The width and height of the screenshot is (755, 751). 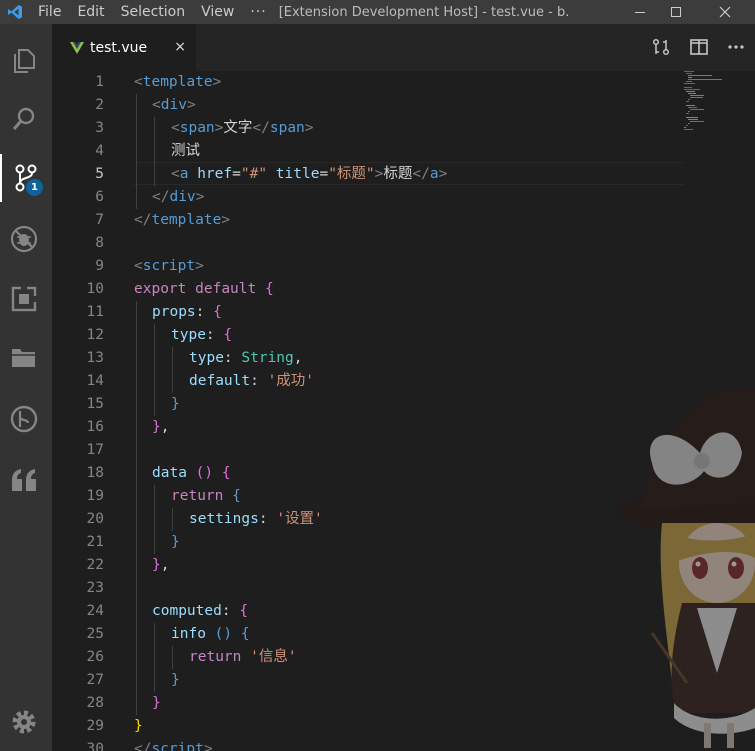 I want to click on gear-icon, so click(x=24, y=722).